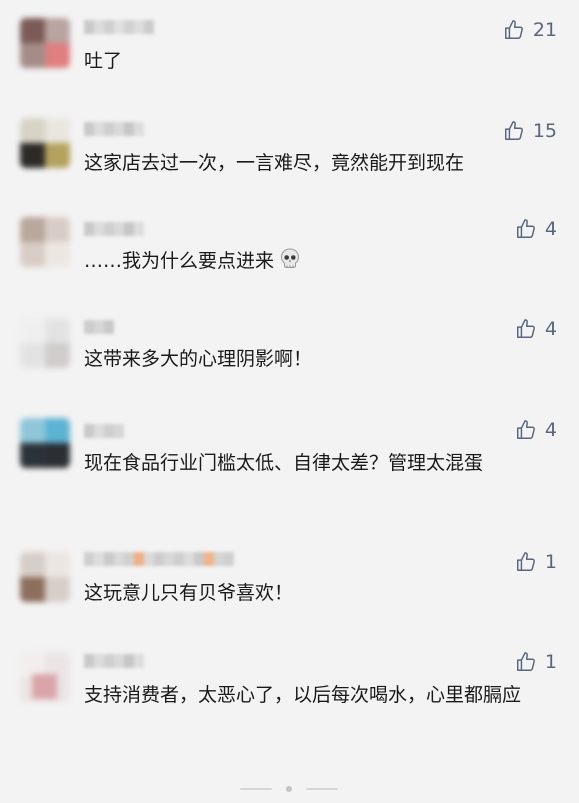  What do you see at coordinates (544, 30) in the screenshot?
I see `like-count: 21` at bounding box center [544, 30].